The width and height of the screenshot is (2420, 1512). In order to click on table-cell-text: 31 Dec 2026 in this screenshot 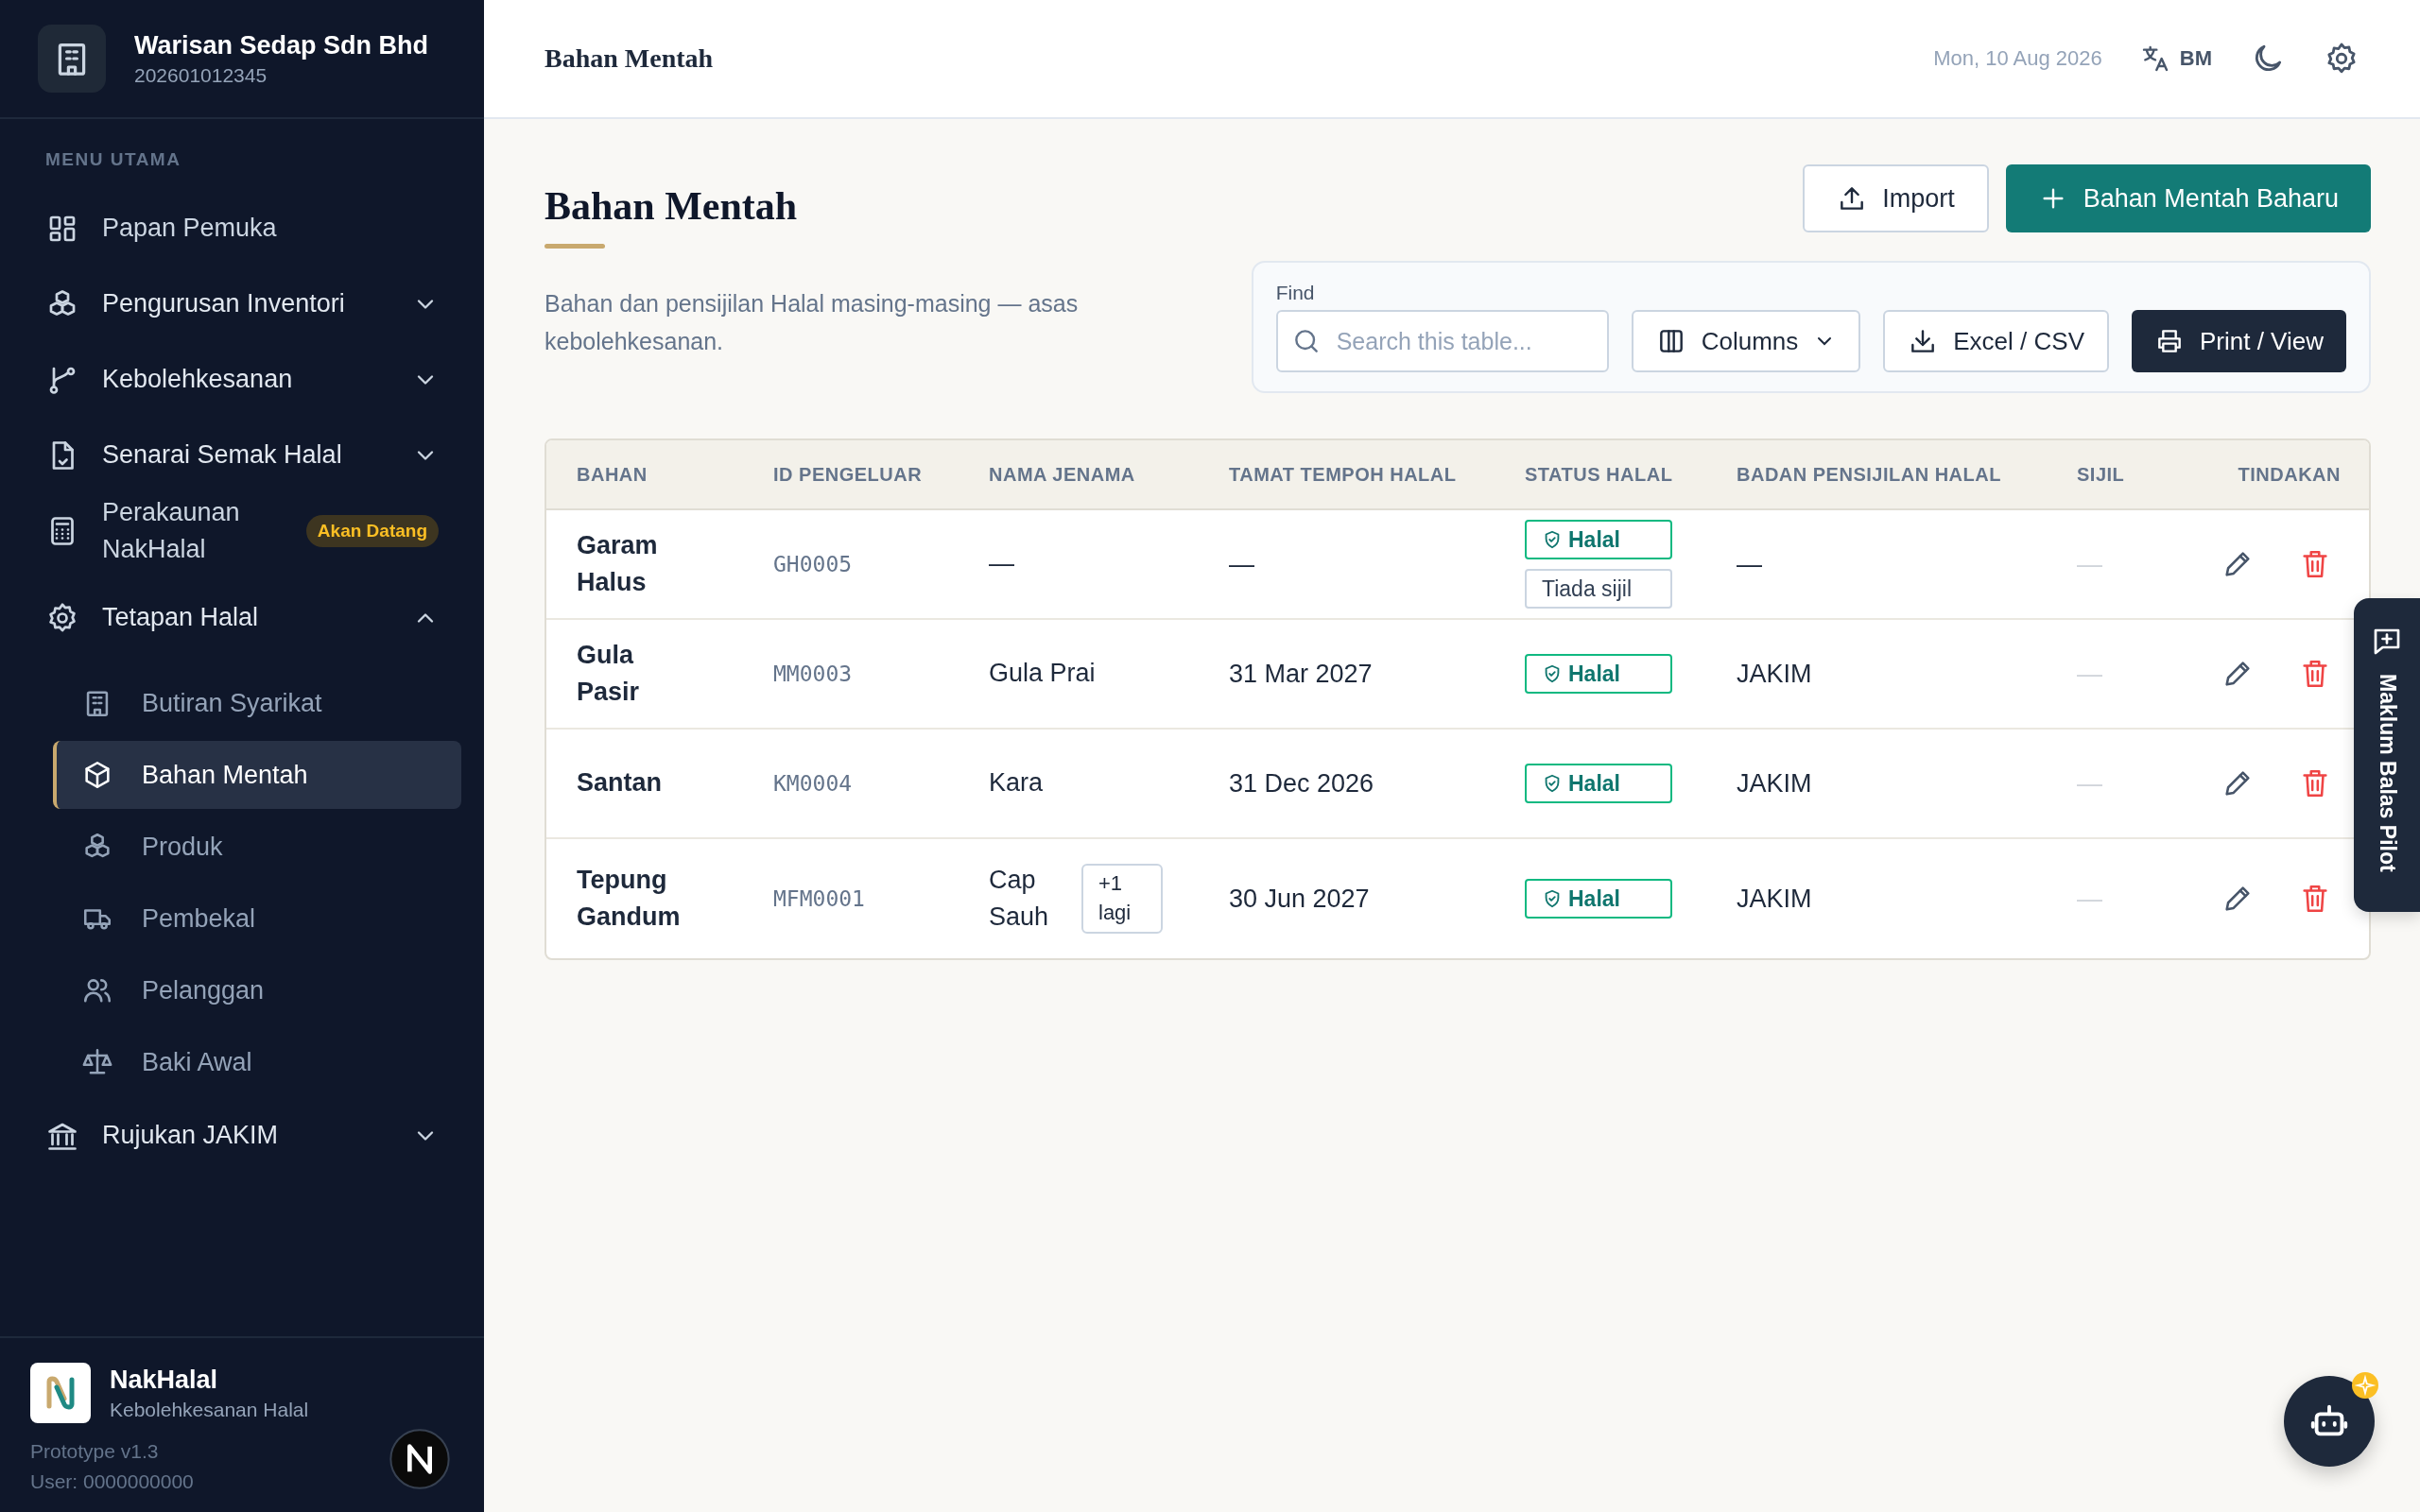, I will do `click(1302, 783)`.